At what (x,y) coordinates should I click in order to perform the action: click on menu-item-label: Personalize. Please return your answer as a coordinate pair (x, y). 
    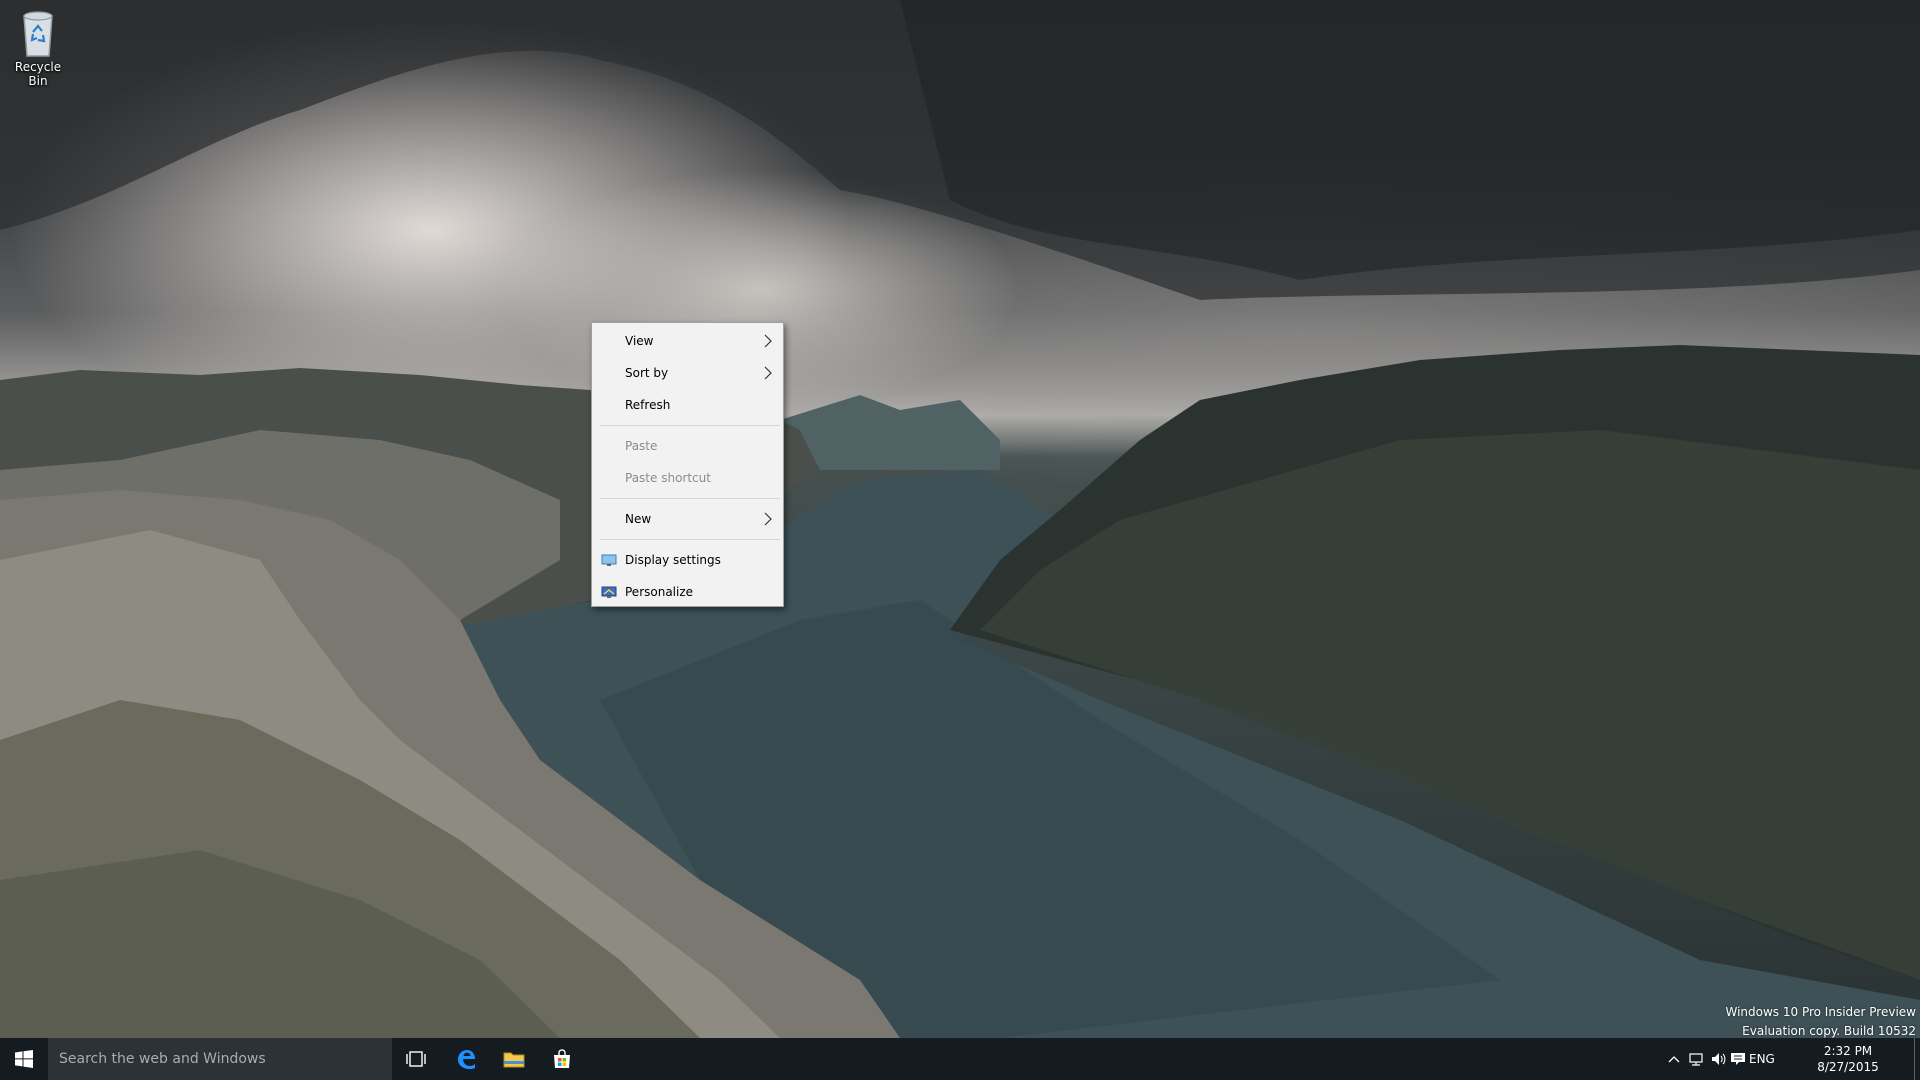
    Looking at the image, I should click on (659, 592).